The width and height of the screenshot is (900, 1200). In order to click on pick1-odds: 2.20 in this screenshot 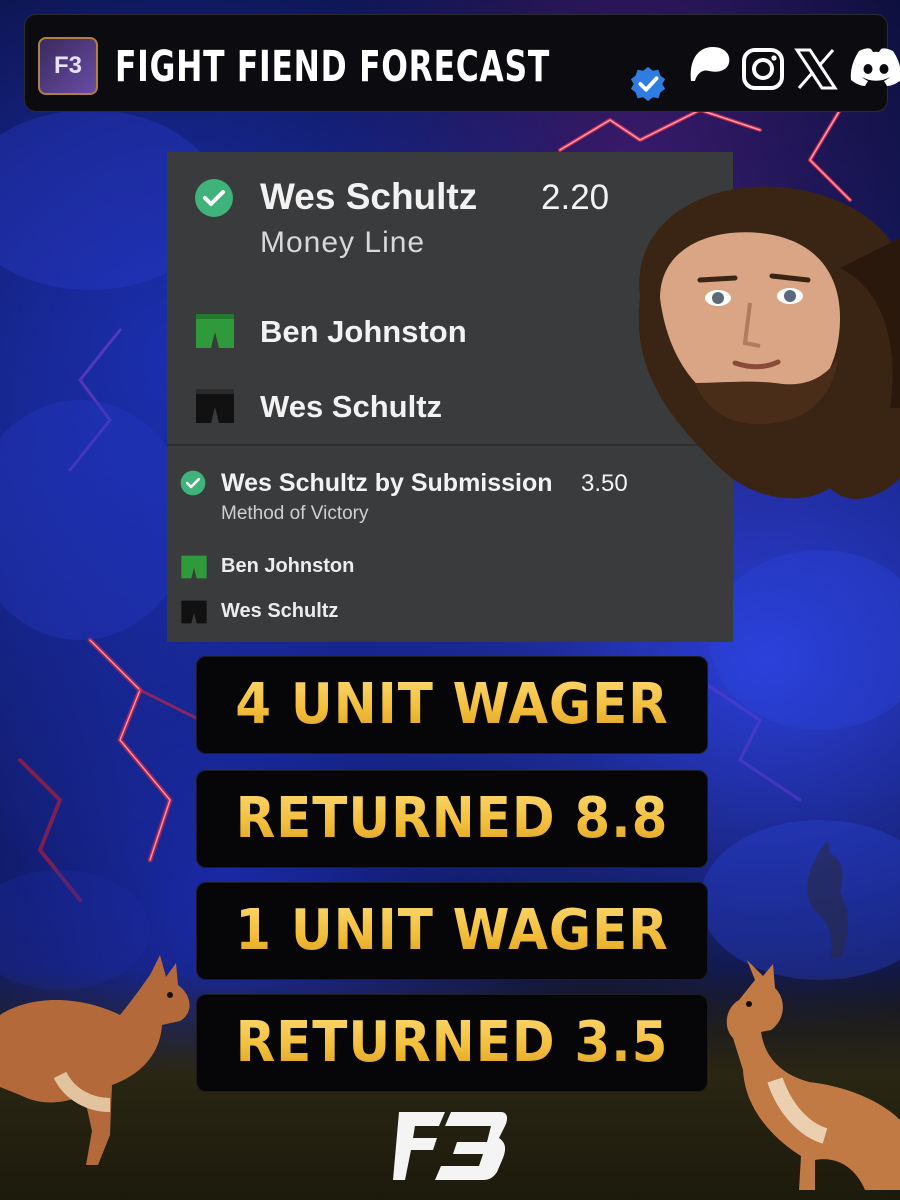, I will do `click(575, 197)`.